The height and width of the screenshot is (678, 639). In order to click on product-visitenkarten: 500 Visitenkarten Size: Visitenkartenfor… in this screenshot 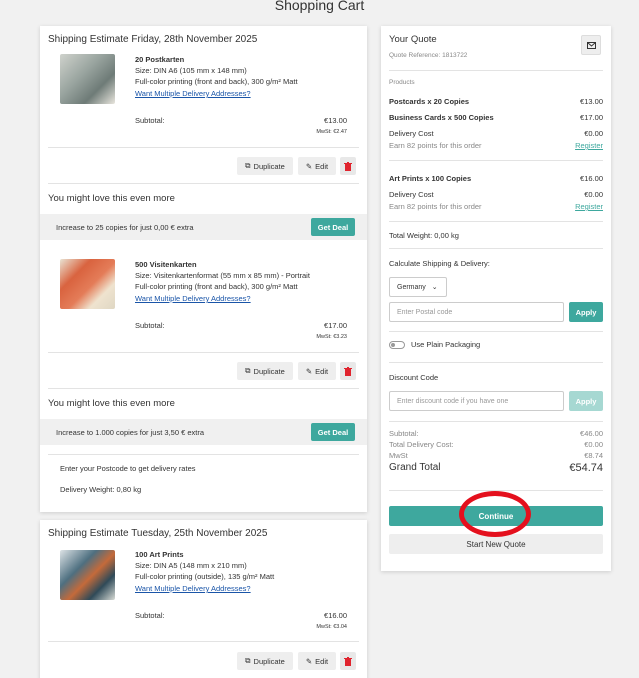, I will do `click(222, 281)`.